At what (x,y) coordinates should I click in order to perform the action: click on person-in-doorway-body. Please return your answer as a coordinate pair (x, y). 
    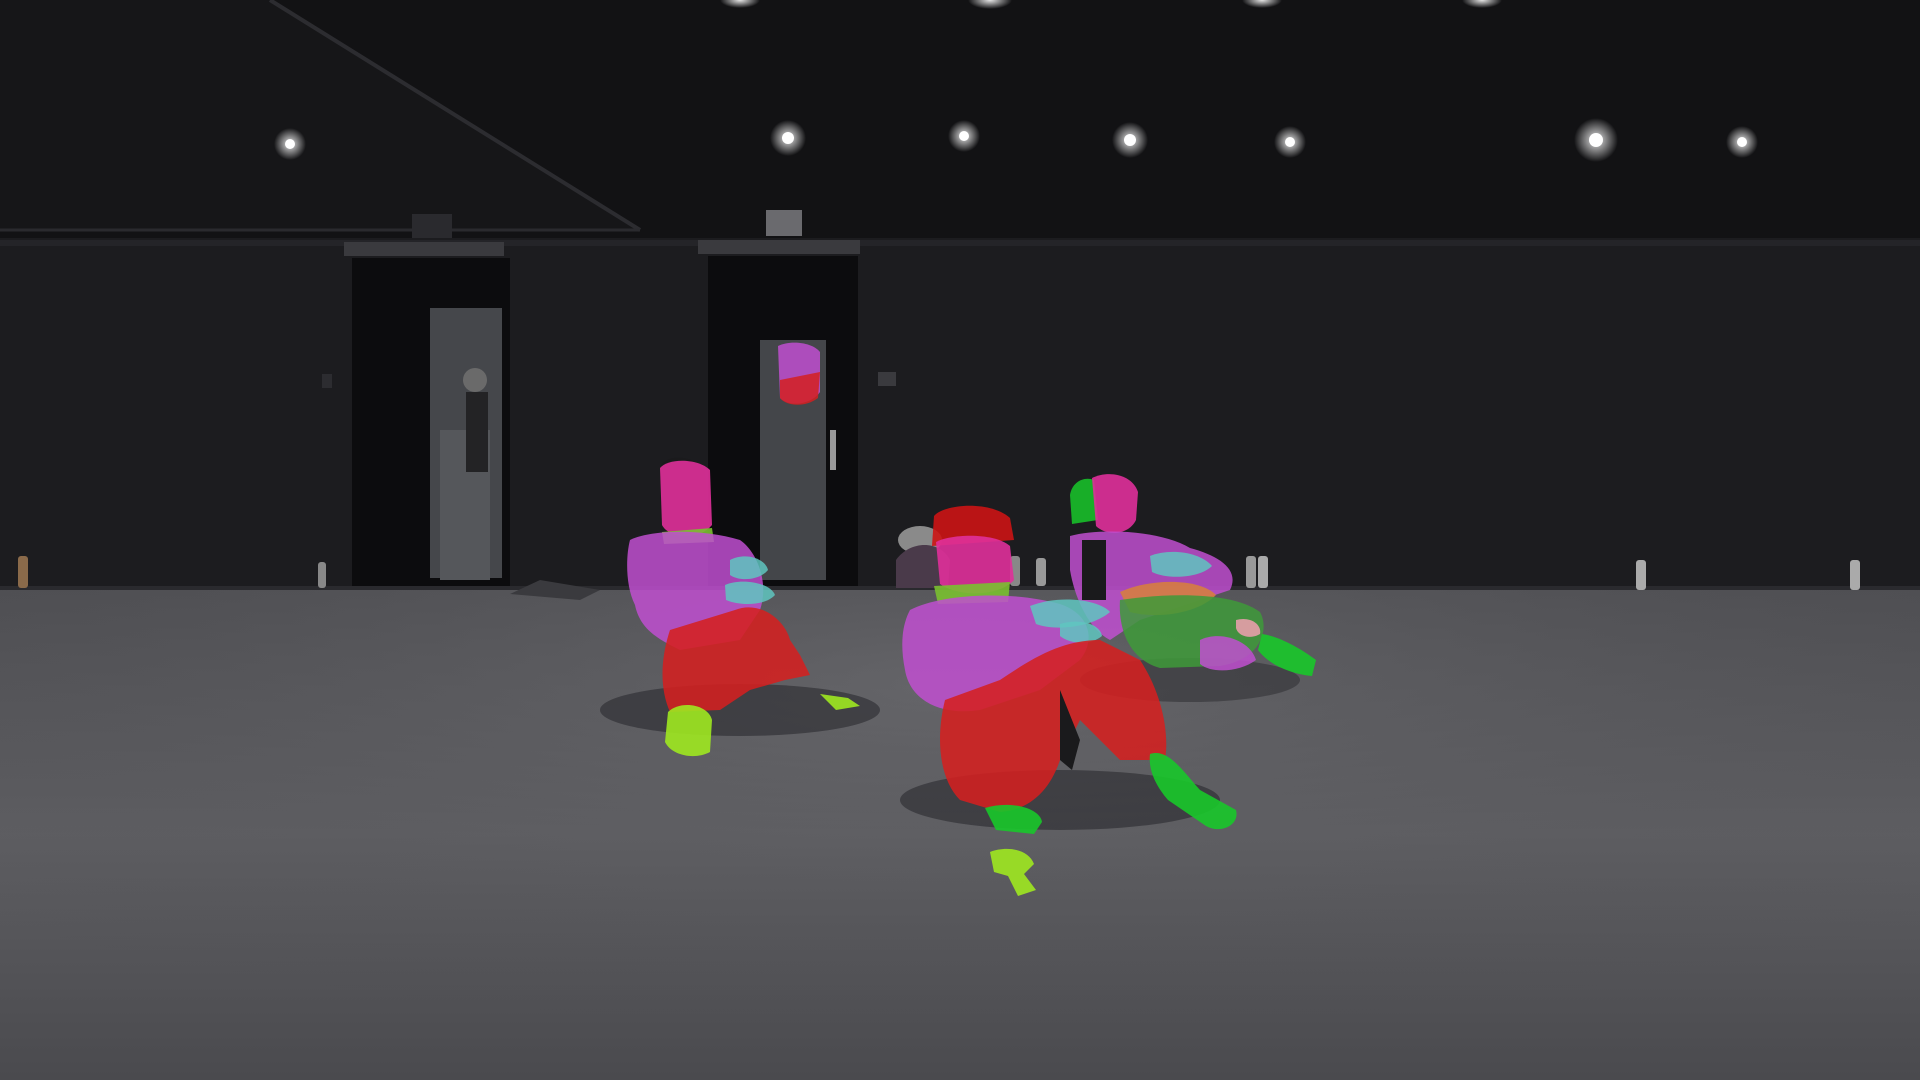
    Looking at the image, I should click on (477, 432).